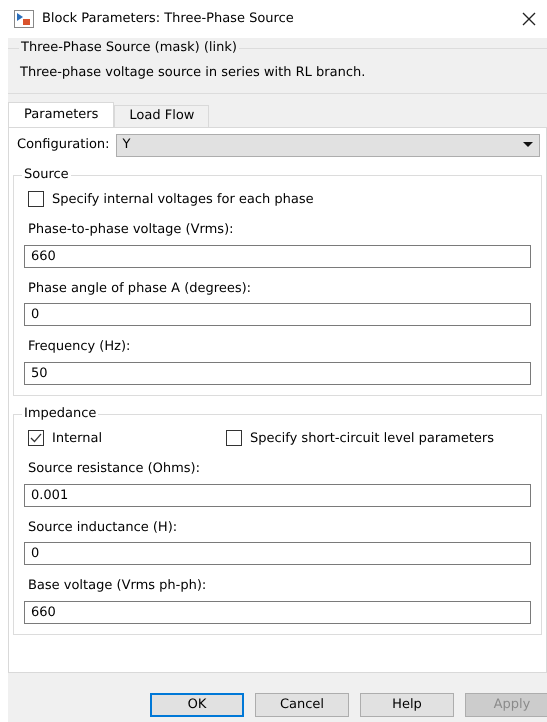 Image resolution: width=547 pixels, height=722 pixels. Describe the element at coordinates (131, 230) in the screenshot. I see `field-label: Phase-to-phase voltage (Vrms):` at that location.